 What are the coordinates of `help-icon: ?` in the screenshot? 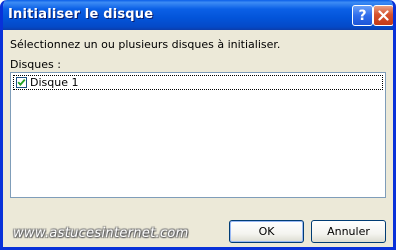 It's located at (362, 15).